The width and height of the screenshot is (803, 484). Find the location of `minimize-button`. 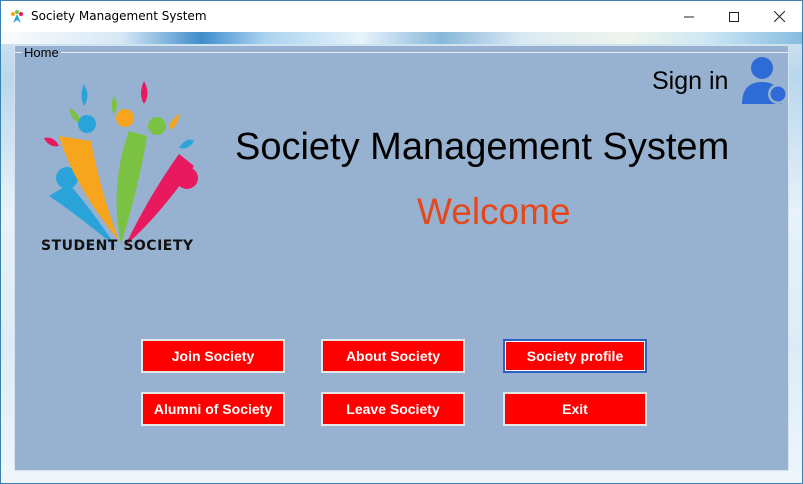

minimize-button is located at coordinates (689, 16).